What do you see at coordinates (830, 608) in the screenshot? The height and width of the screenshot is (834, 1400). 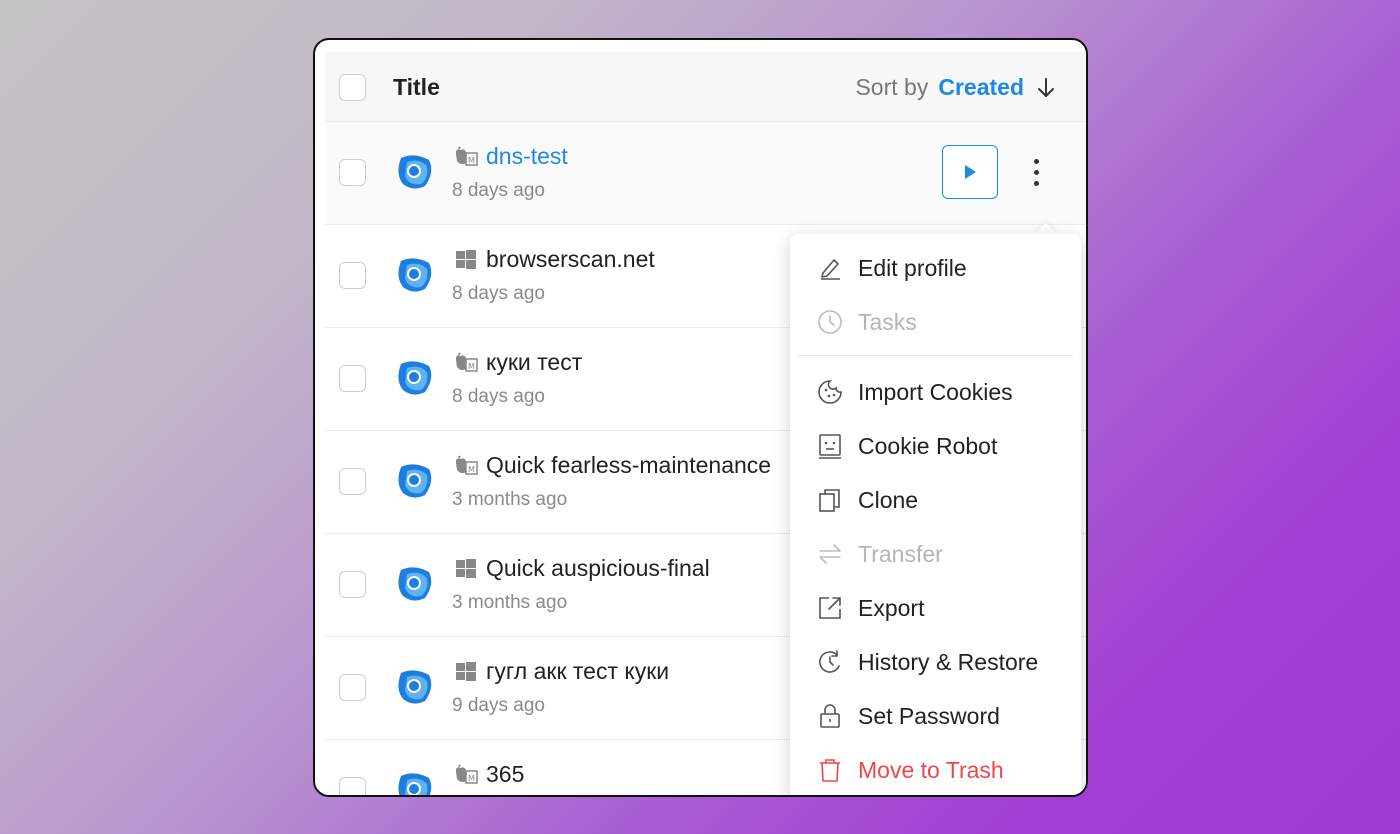 I see `export-icon` at bounding box center [830, 608].